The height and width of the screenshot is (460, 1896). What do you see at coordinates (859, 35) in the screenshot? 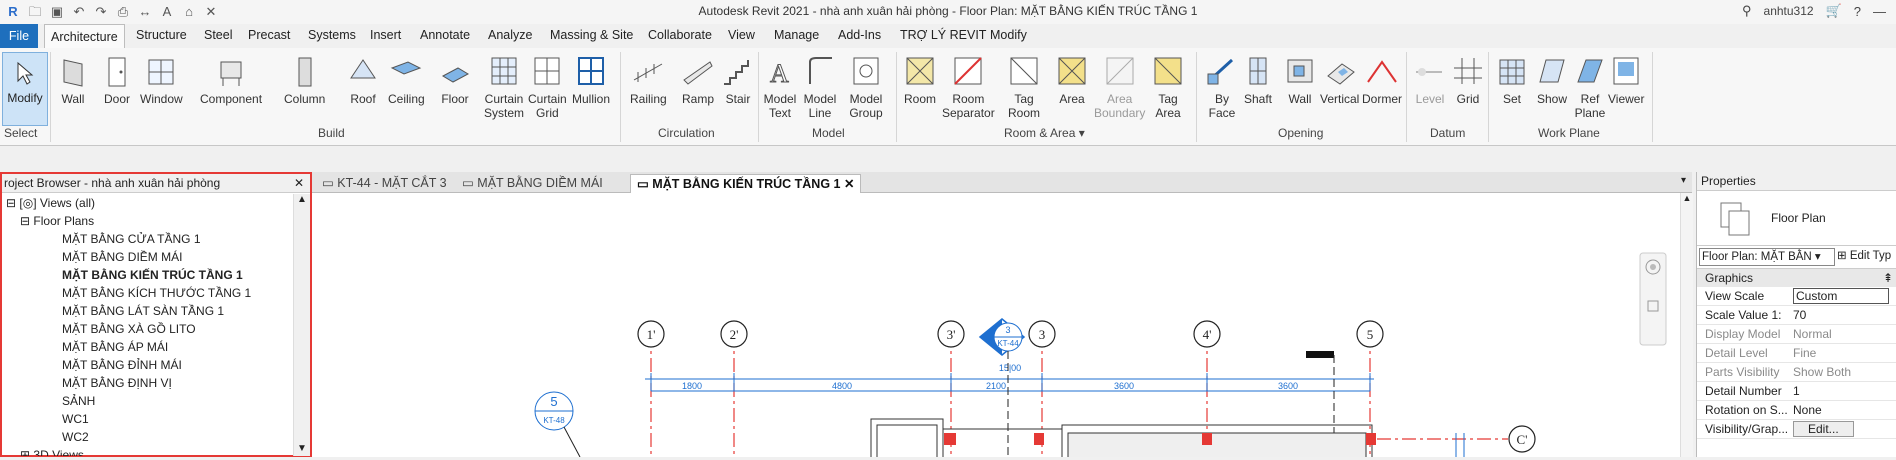
I see `tab-add-ins: Add-Ins` at bounding box center [859, 35].